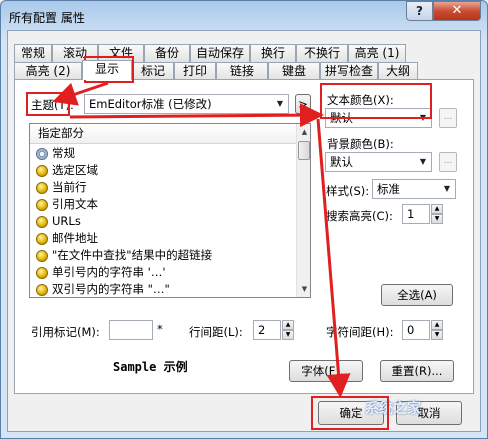  I want to click on list-item: 当前行, so click(124, 187).